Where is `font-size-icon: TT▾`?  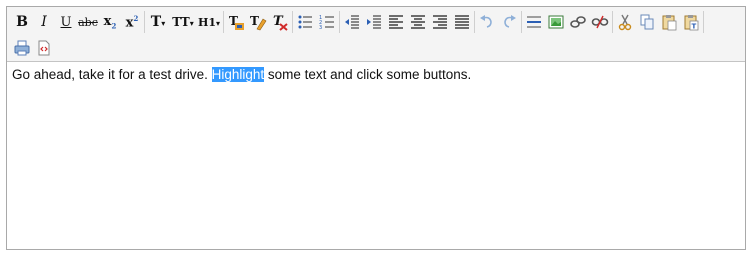 font-size-icon: TT▾ is located at coordinates (182, 22).